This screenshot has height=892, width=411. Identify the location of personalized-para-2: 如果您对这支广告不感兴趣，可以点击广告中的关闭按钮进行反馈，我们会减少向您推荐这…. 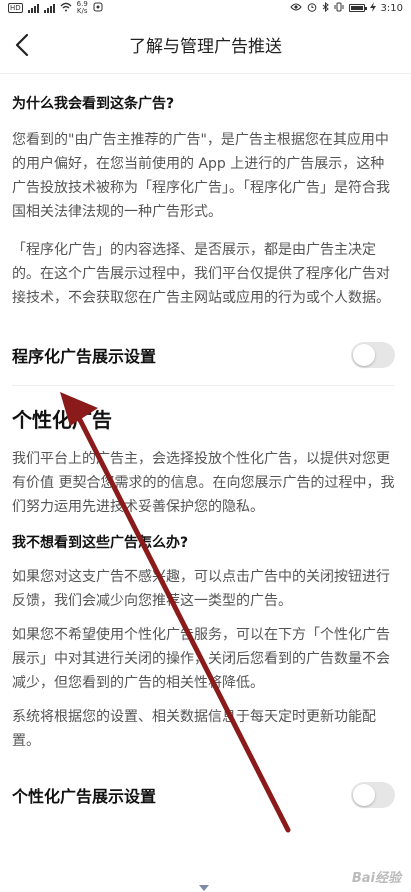
(201, 589).